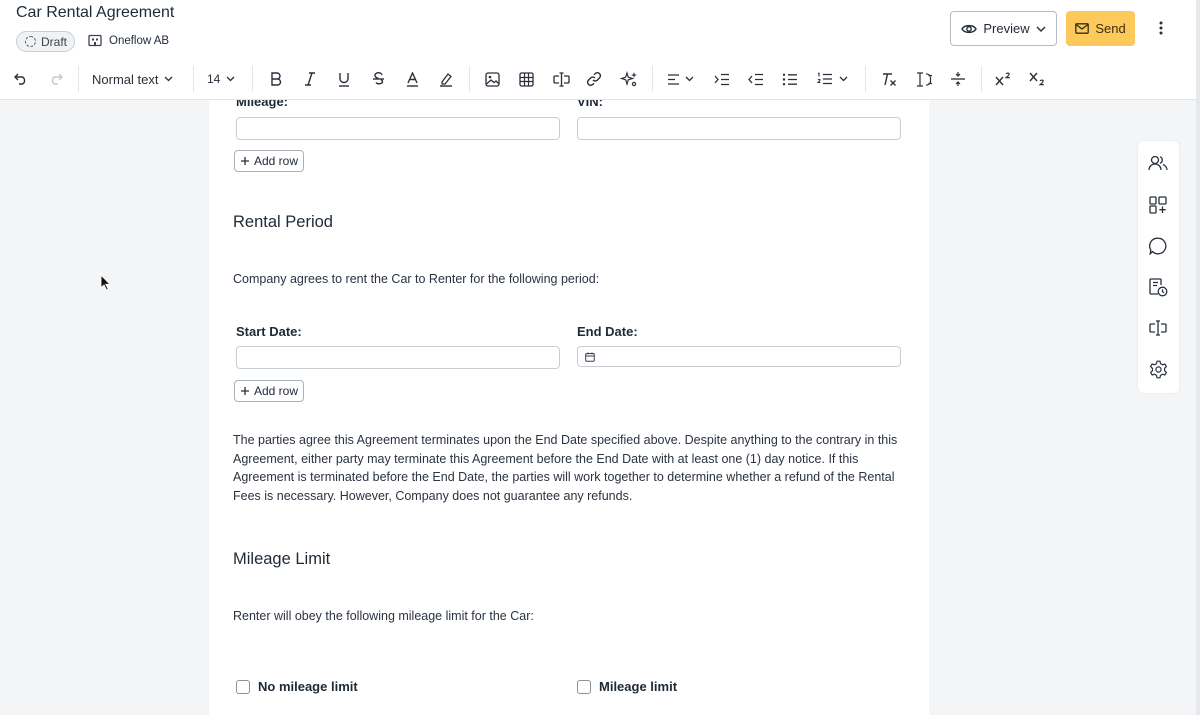  What do you see at coordinates (398, 128) in the screenshot?
I see `mileage-input` at bounding box center [398, 128].